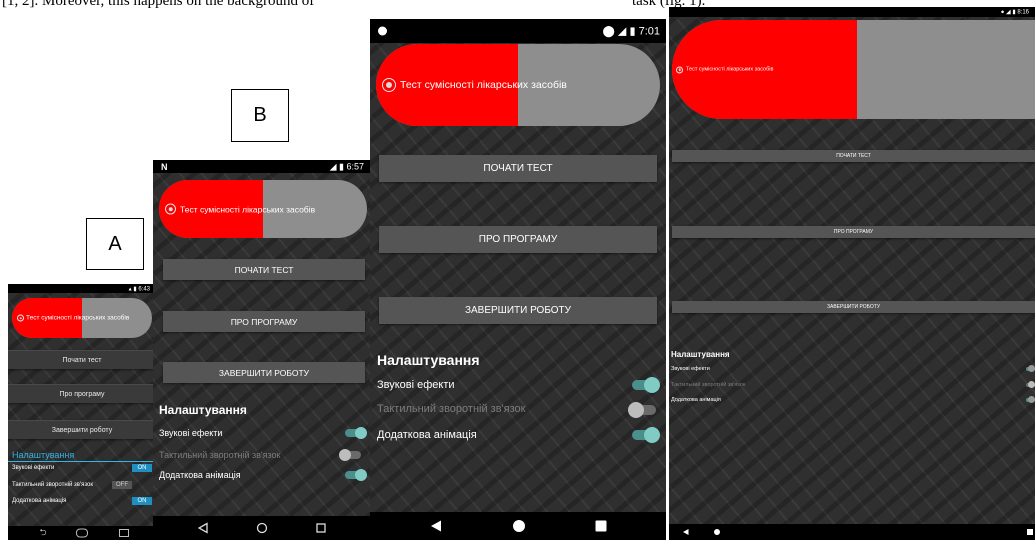 This screenshot has height=540, width=1035. I want to click on back-icon: ⮌, so click(42, 532).